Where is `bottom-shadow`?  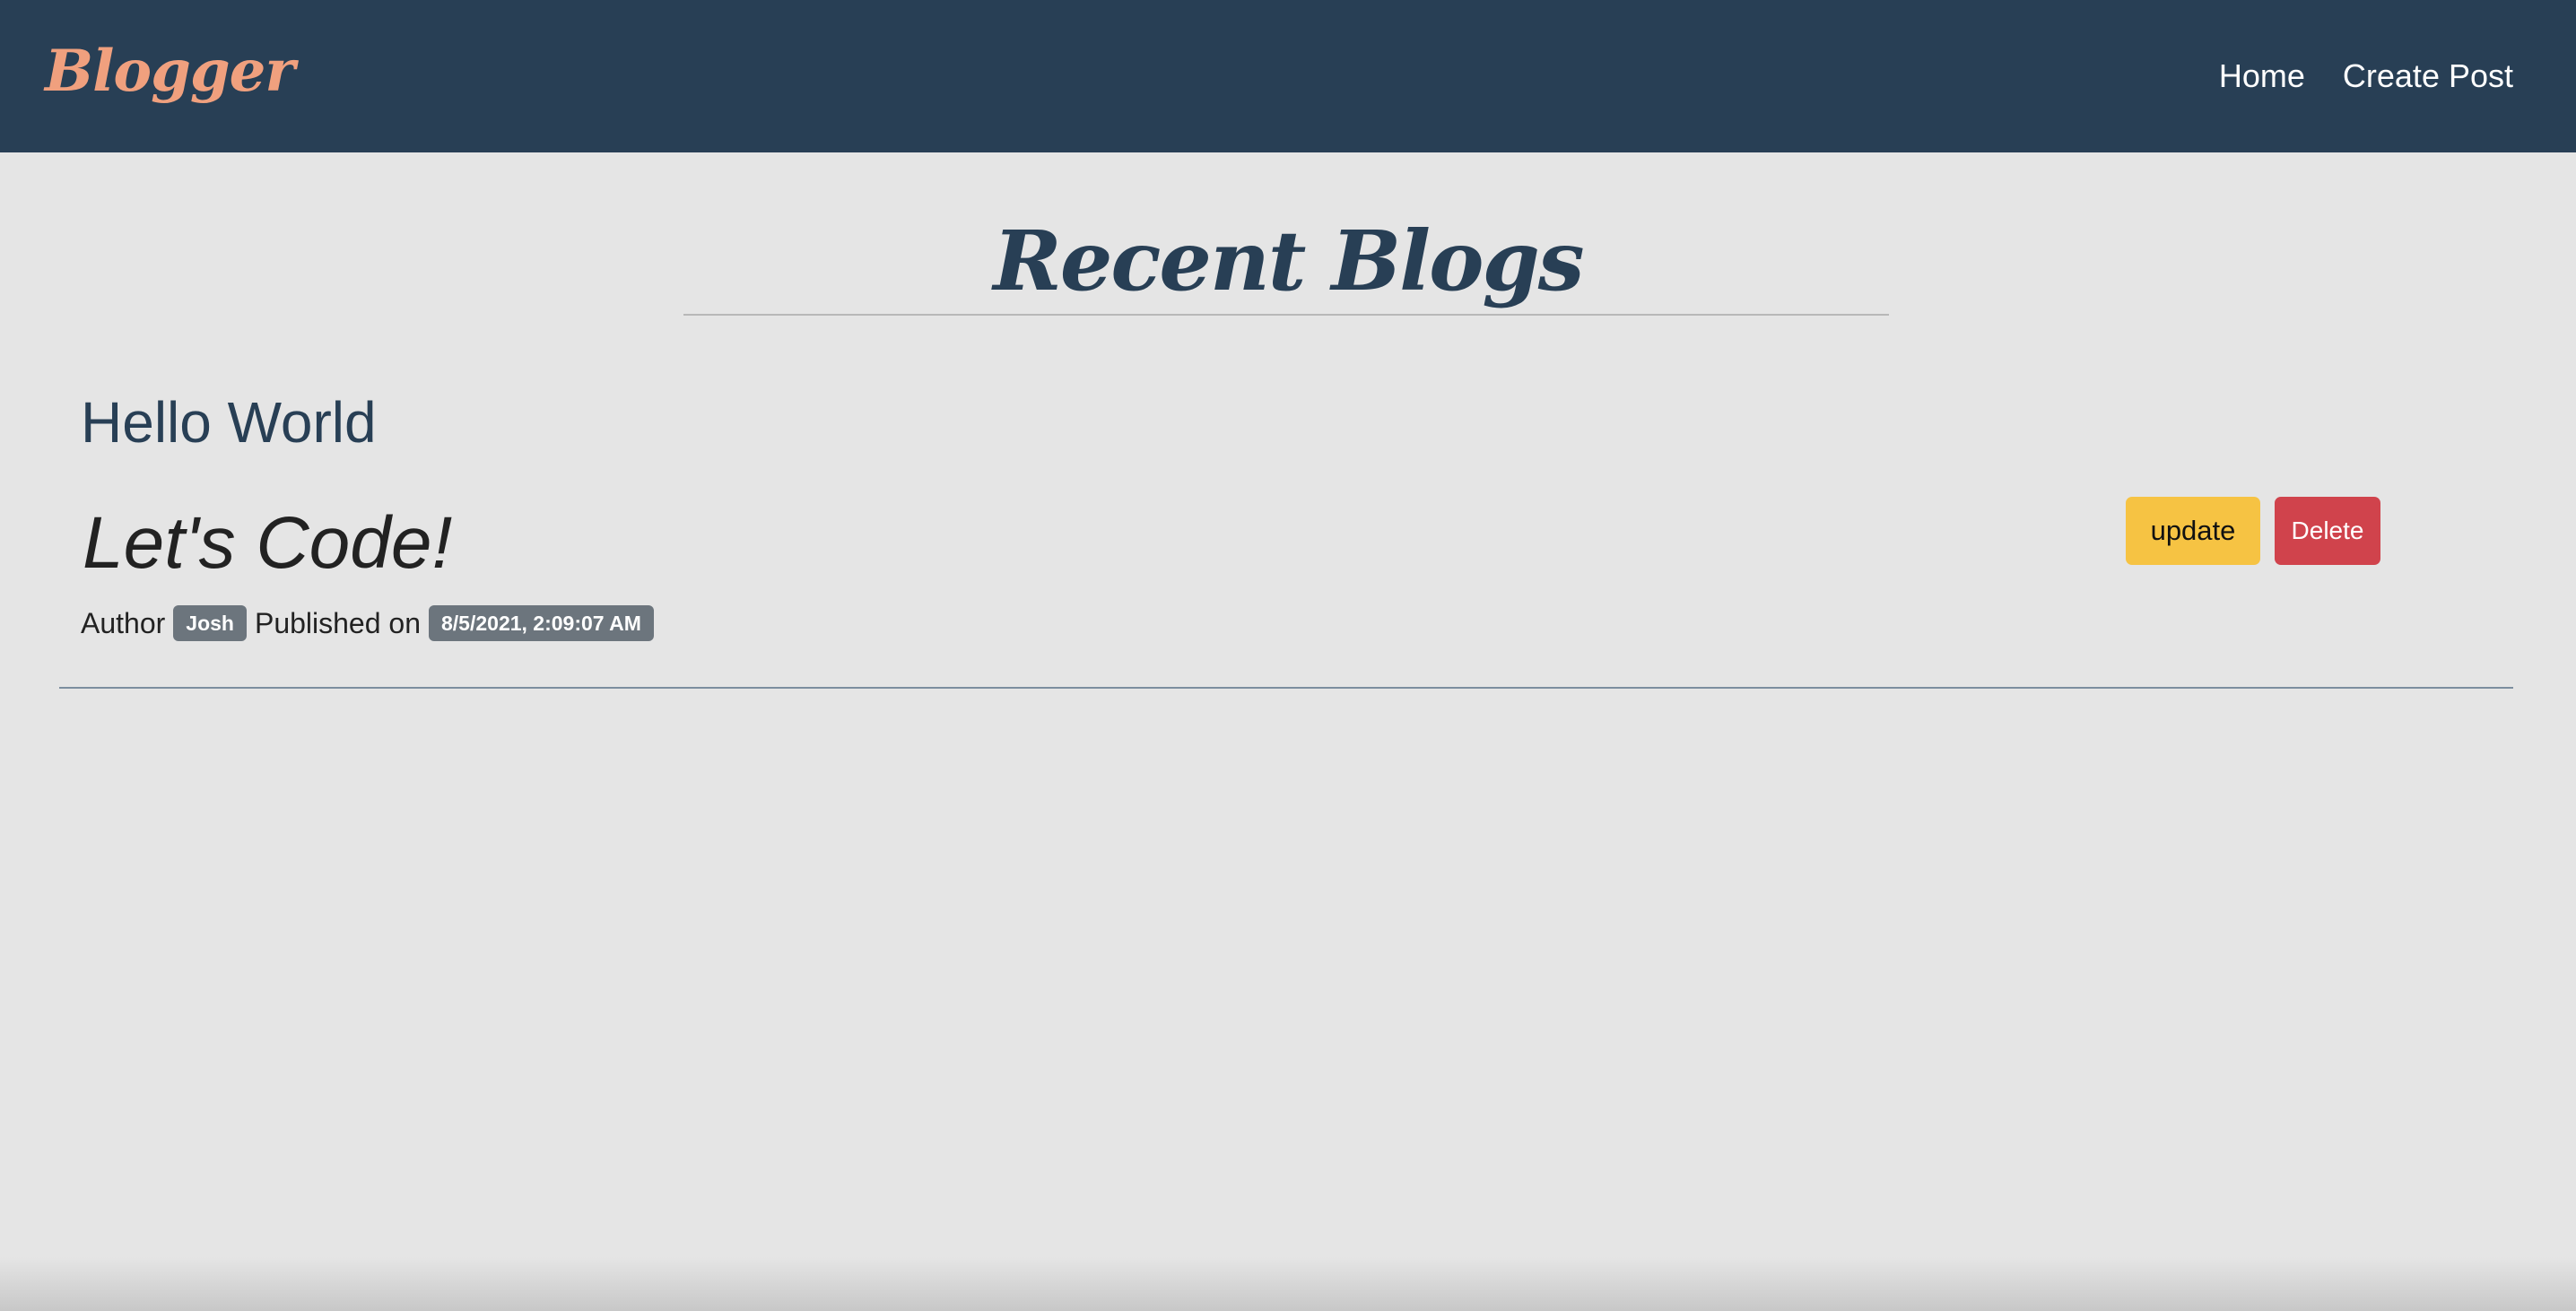
bottom-shadow is located at coordinates (1288, 1284).